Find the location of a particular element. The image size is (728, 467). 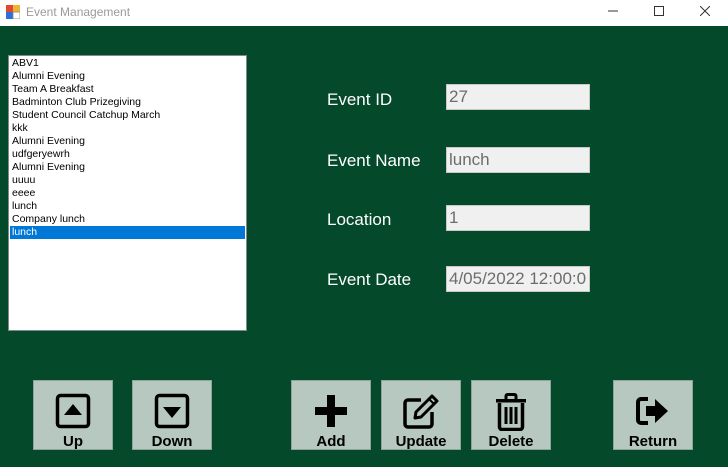

list-item: Team A Breakfast is located at coordinates (127, 89).